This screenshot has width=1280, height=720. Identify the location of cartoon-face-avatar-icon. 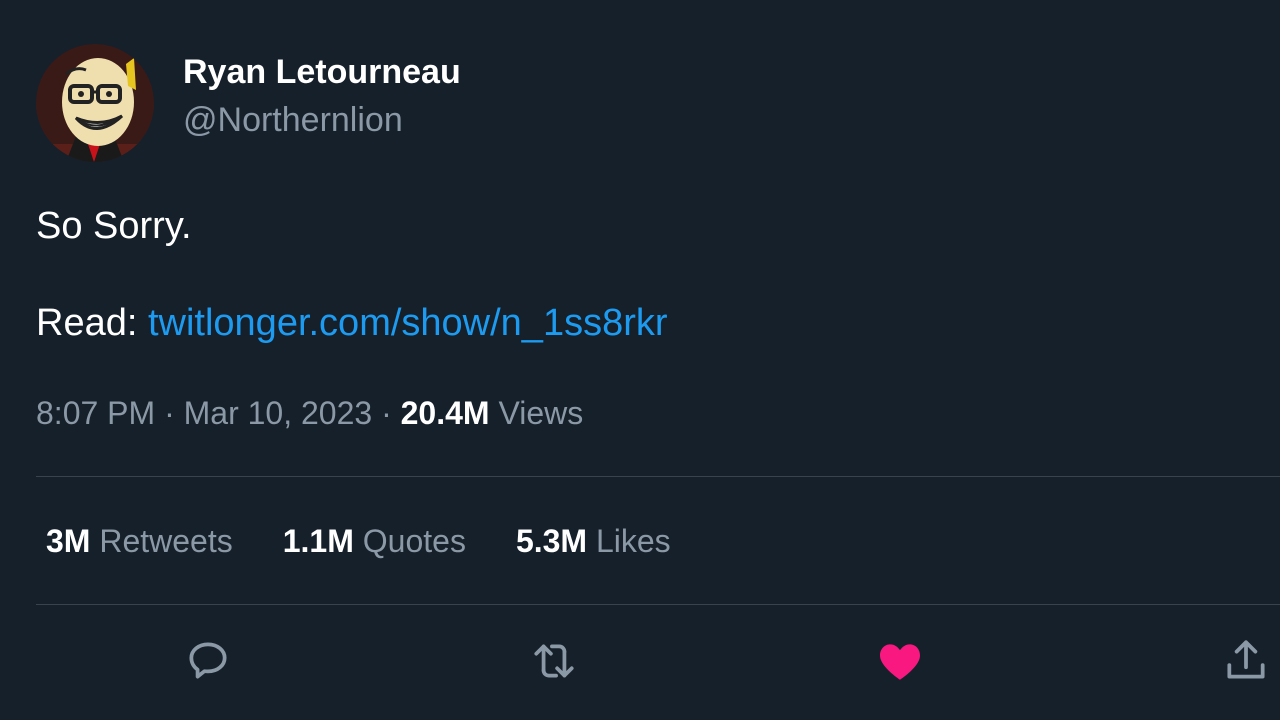
(95, 103).